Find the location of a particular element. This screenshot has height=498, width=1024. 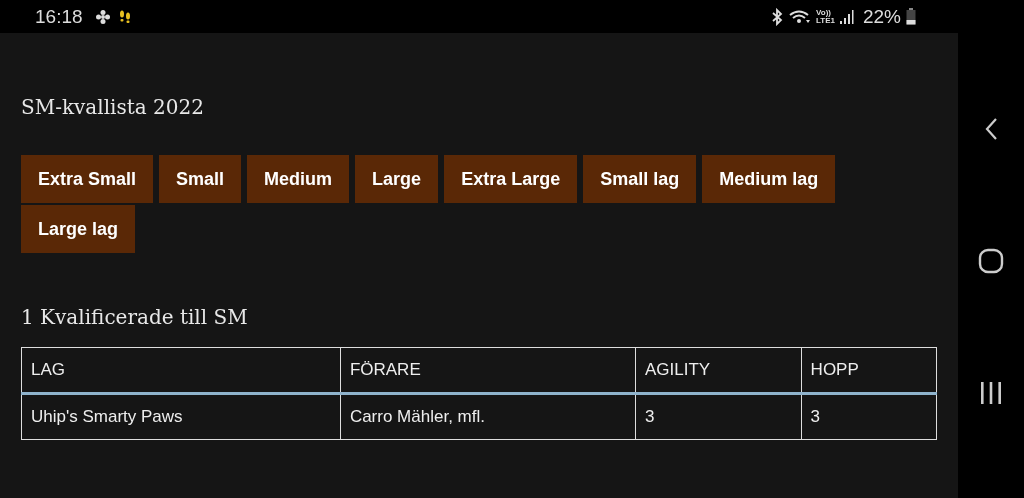

category-tab: Small is located at coordinates (200, 179).